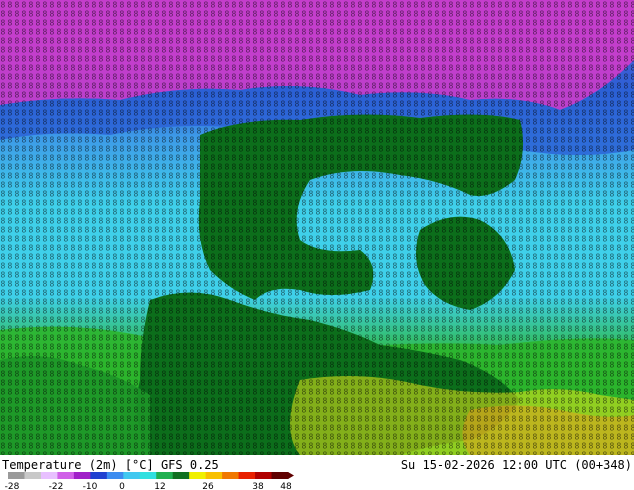 The height and width of the screenshot is (490, 634). Describe the element at coordinates (159, 486) in the screenshot. I see `colorbar-tick-label: 12` at that location.